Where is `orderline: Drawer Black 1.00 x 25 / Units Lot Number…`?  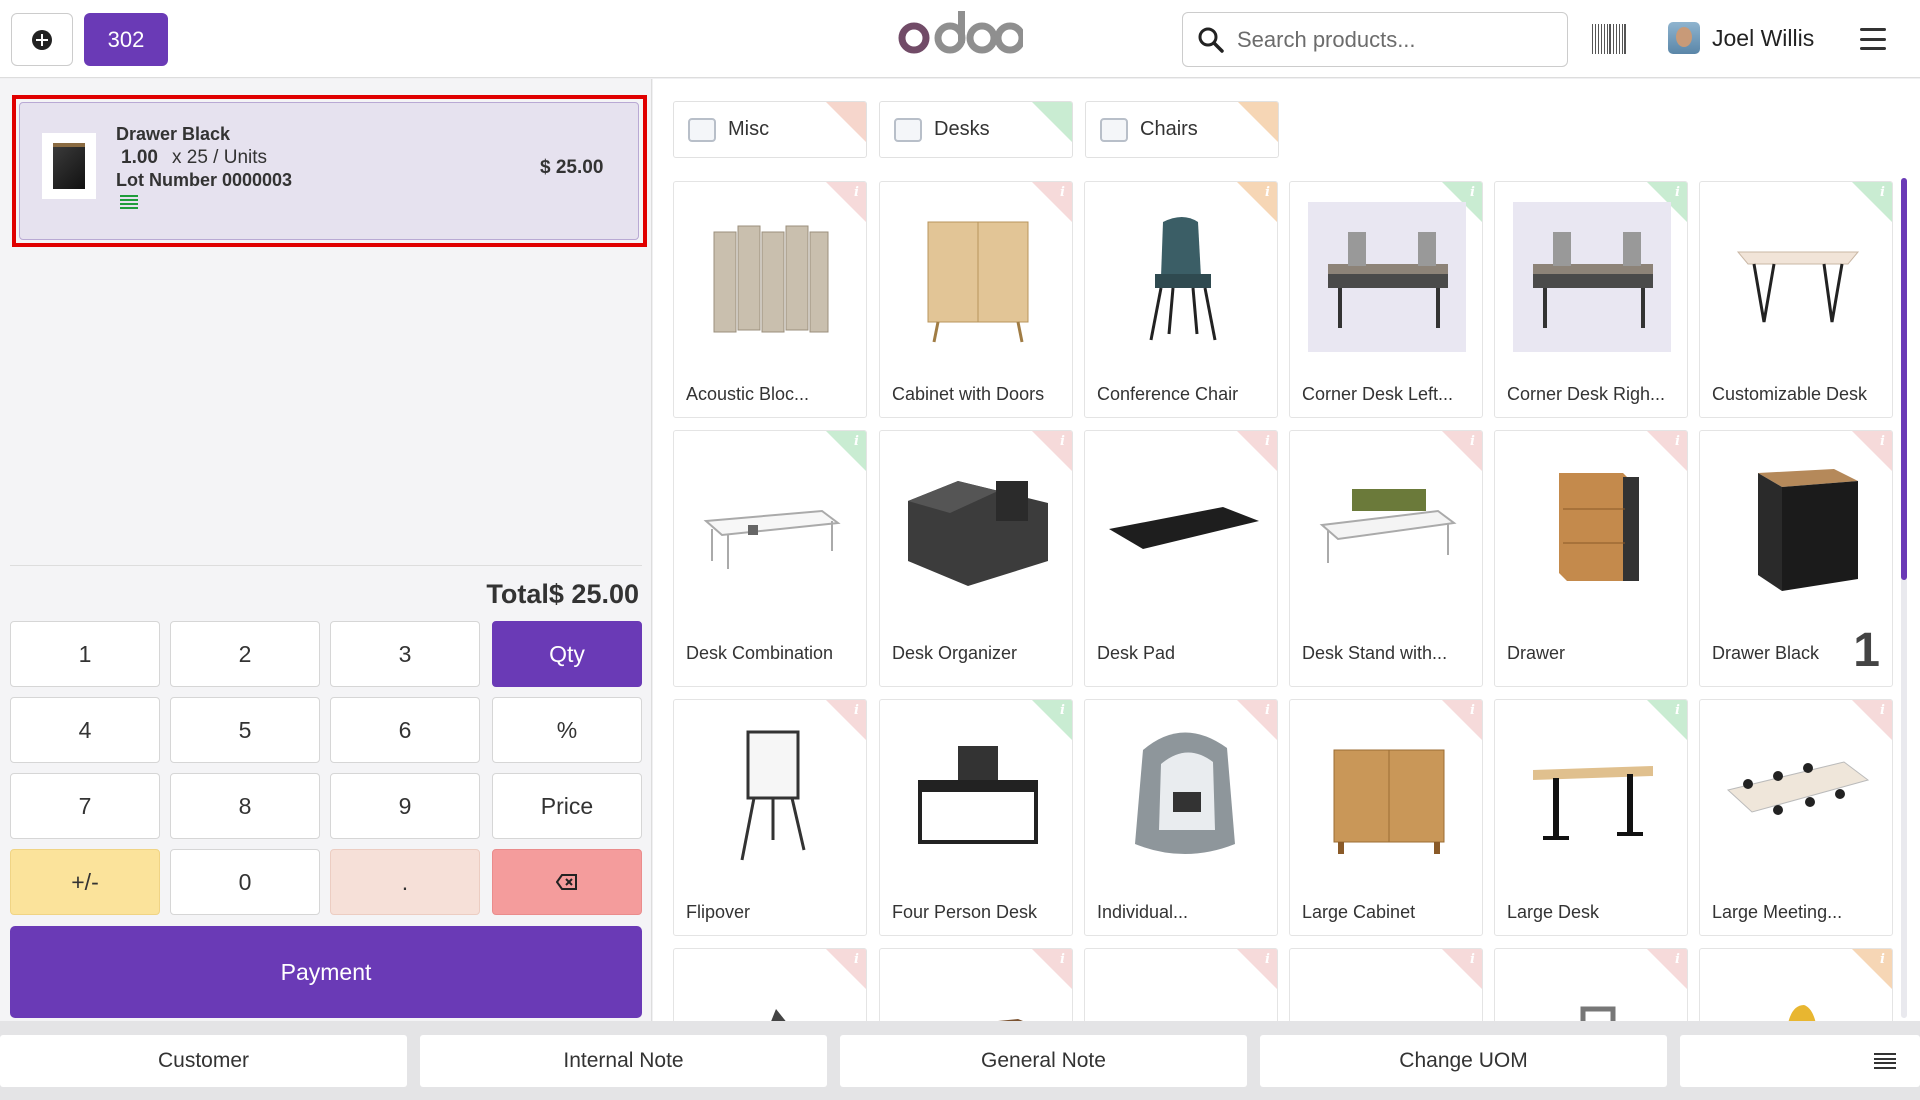
orderline: Drawer Black 1.00 x 25 / Units Lot Number… is located at coordinates (329, 171).